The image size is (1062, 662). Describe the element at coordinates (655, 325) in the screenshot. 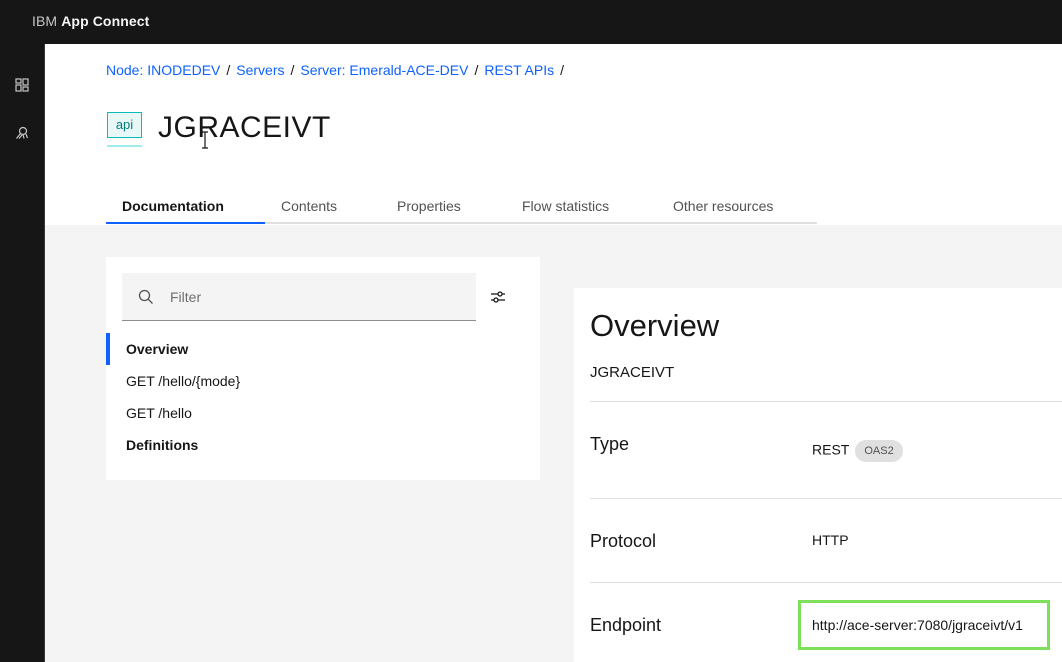

I see `overview-title: Overview` at that location.